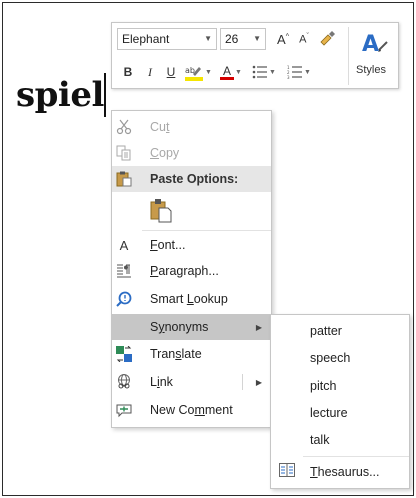 This screenshot has height=498, width=416. What do you see at coordinates (191, 299) in the screenshot?
I see `menu-item-smart-lookup: Smart Lookup` at bounding box center [191, 299].